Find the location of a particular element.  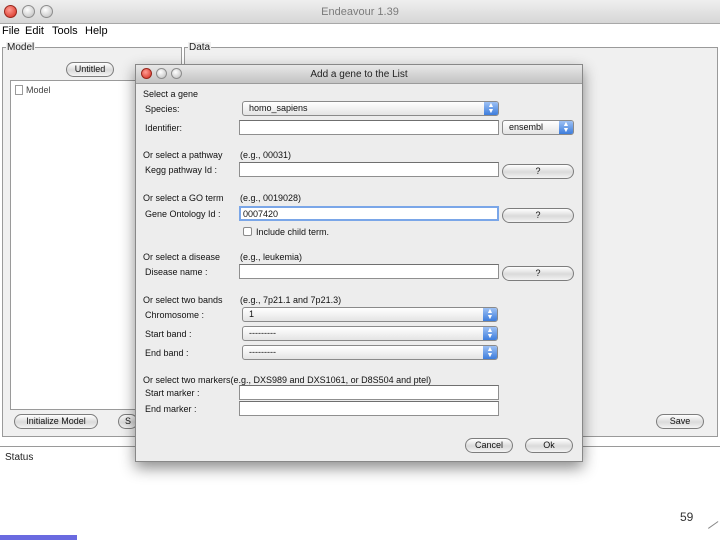

data-panel-label: Data is located at coordinates (200, 47).